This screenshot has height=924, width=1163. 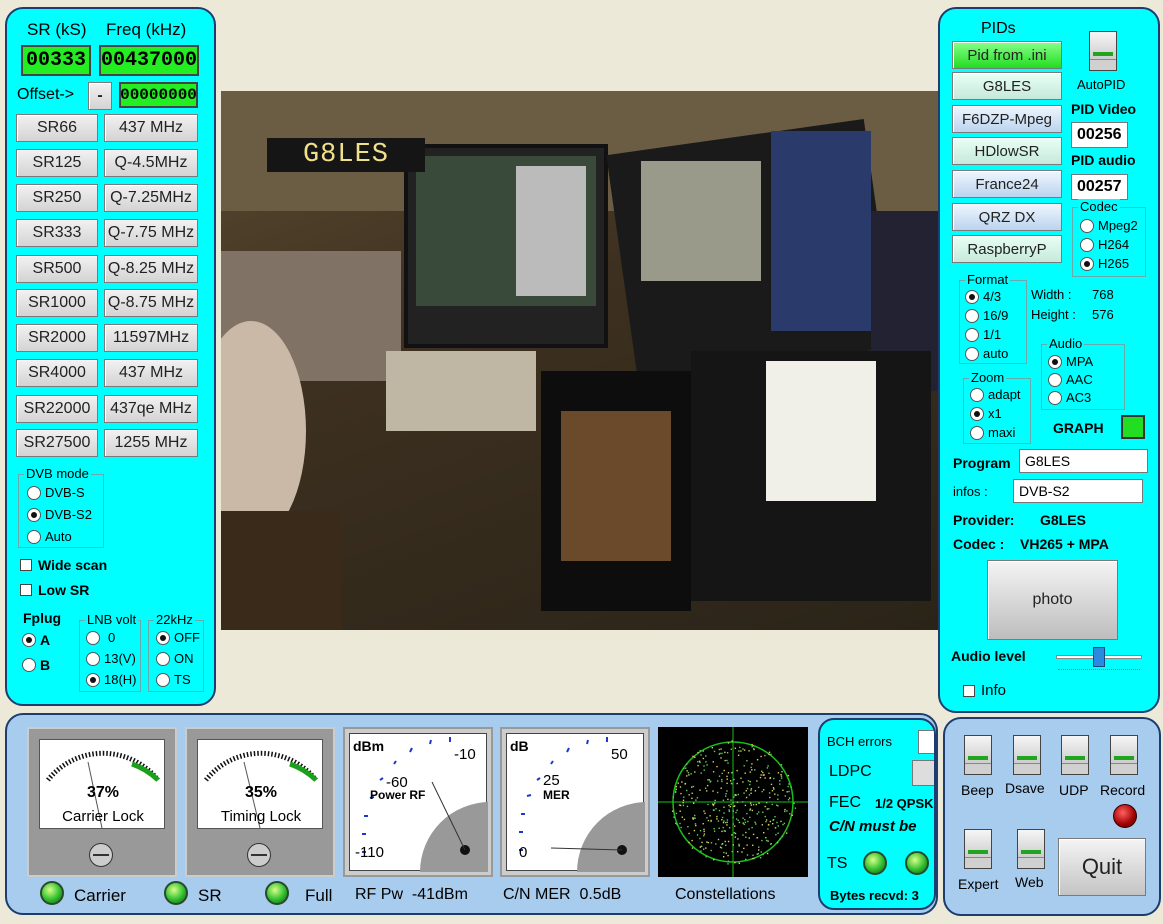 What do you see at coordinates (873, 826) in the screenshot?
I see `cn-must-be: C/N must be` at bounding box center [873, 826].